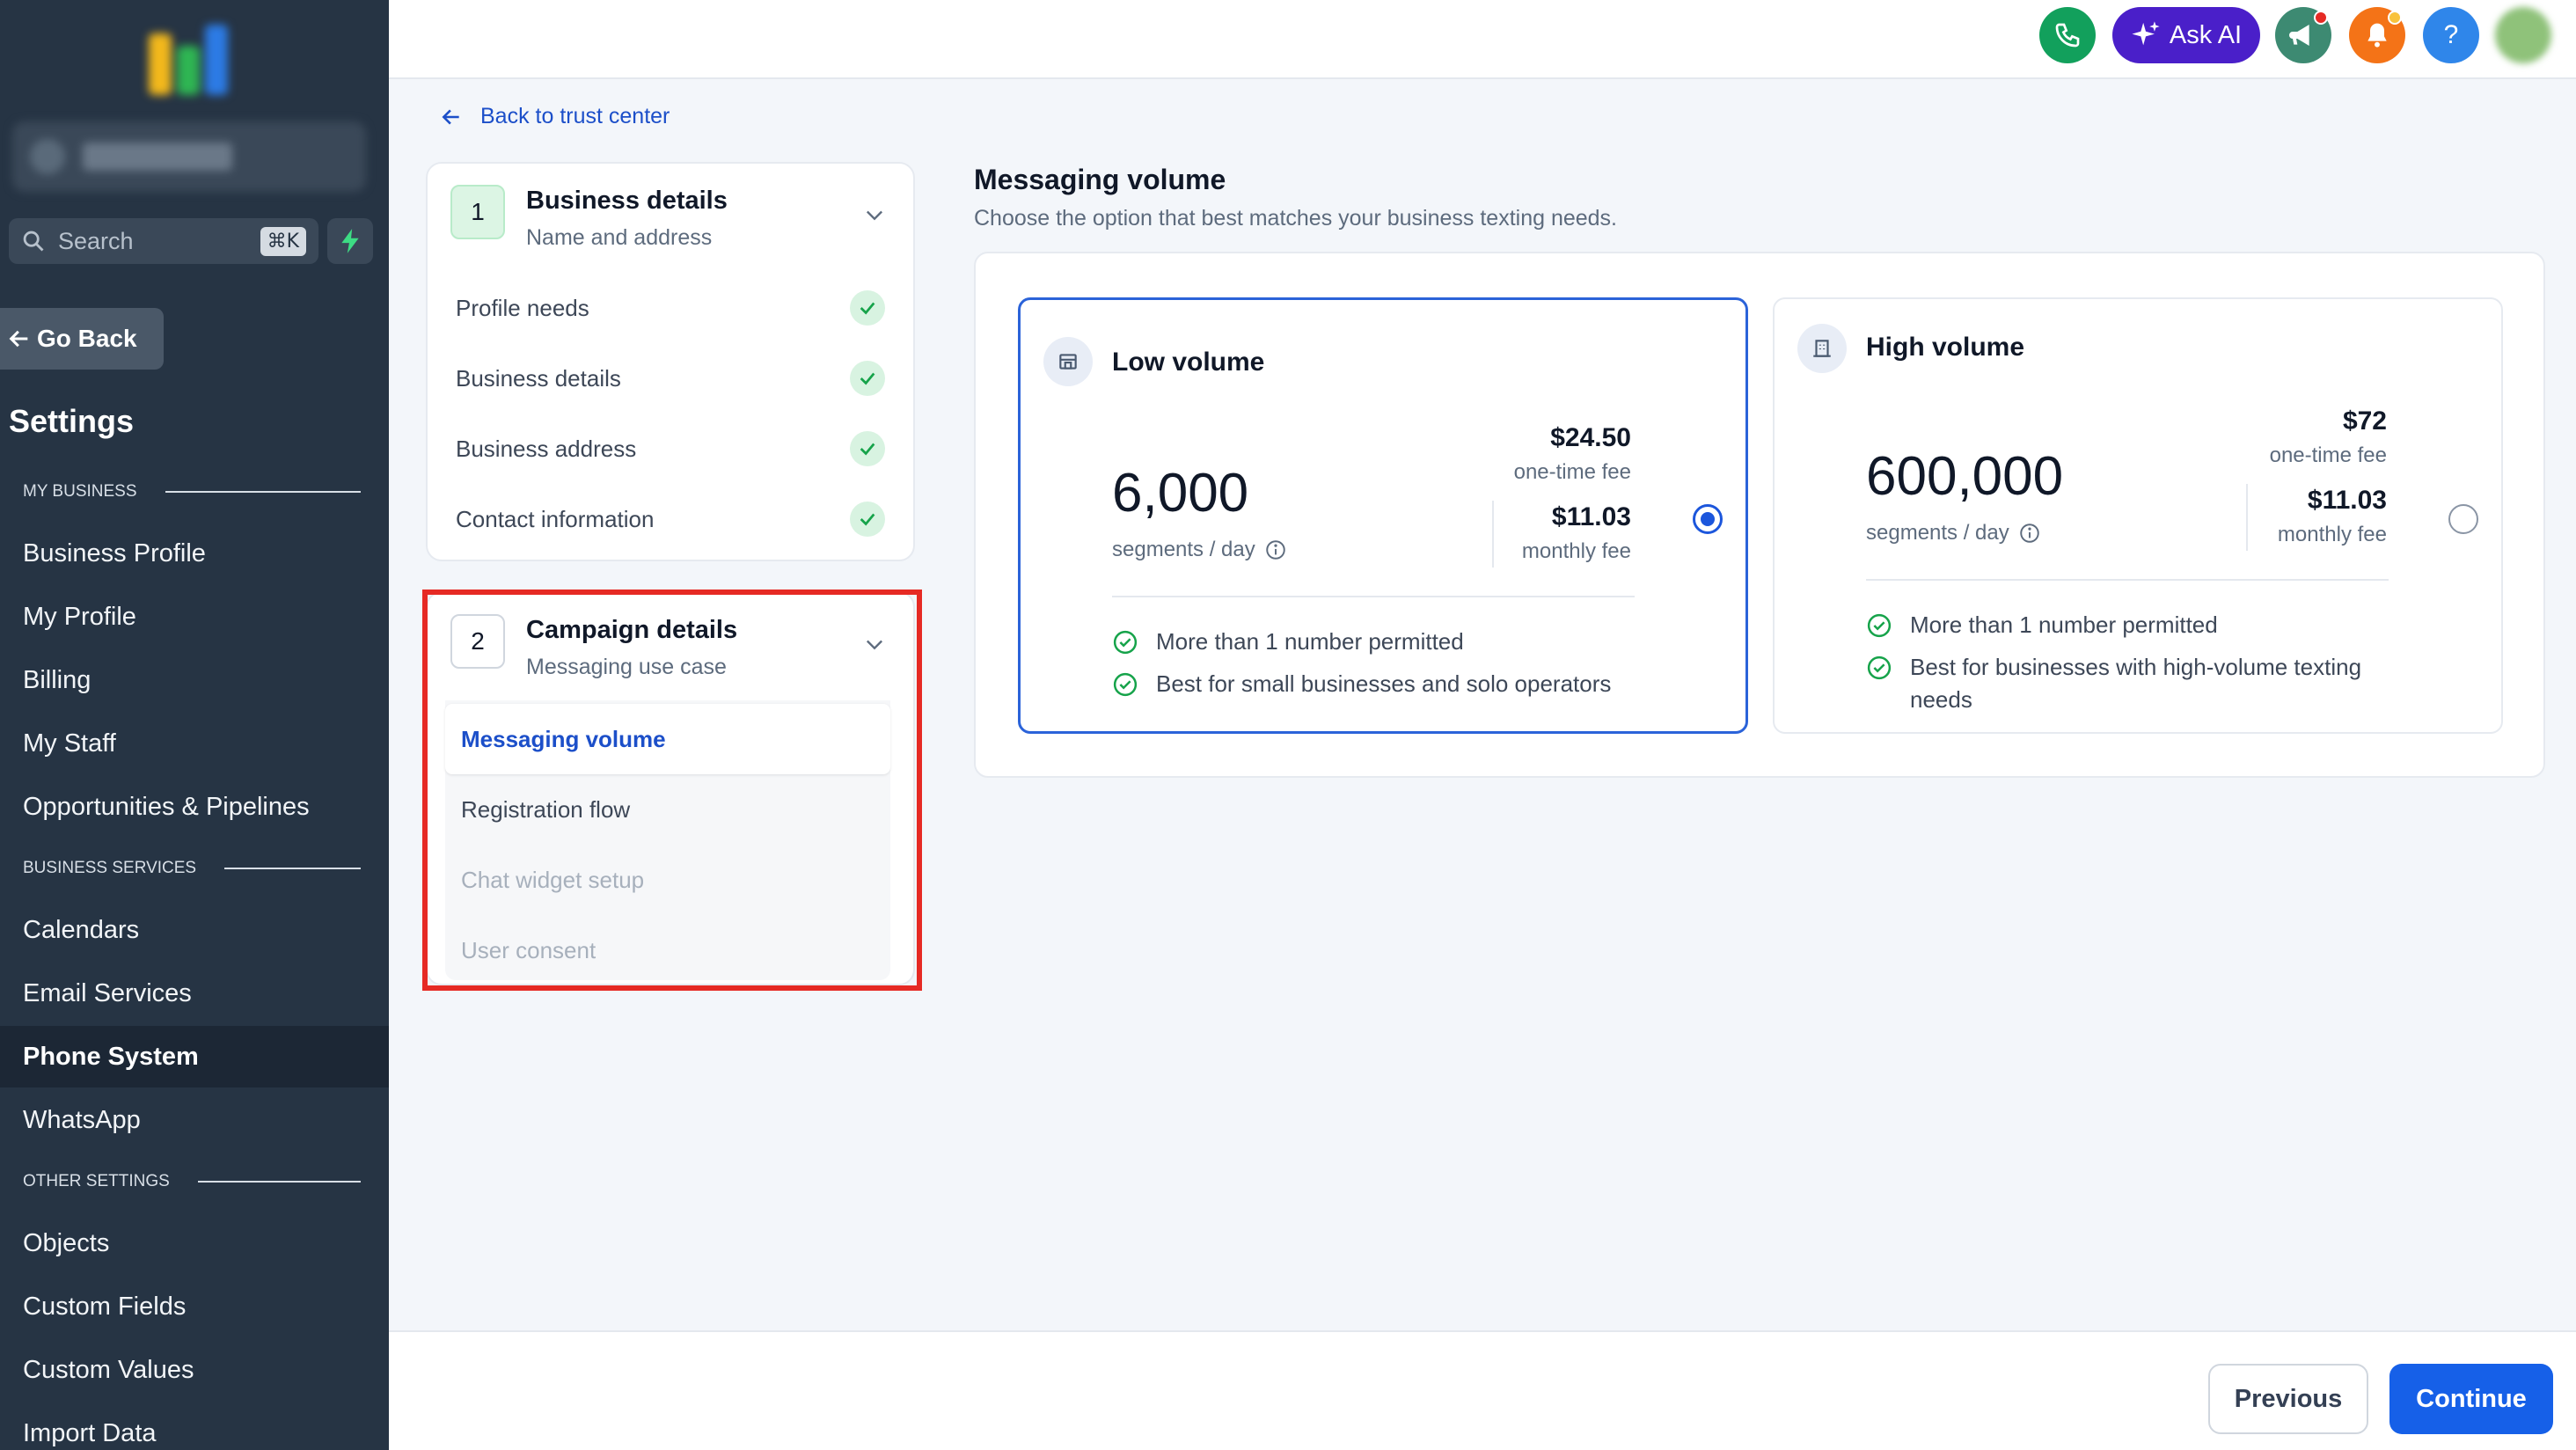 This screenshot has width=2576, height=1450. I want to click on substep-user-consent: User consent, so click(528, 949).